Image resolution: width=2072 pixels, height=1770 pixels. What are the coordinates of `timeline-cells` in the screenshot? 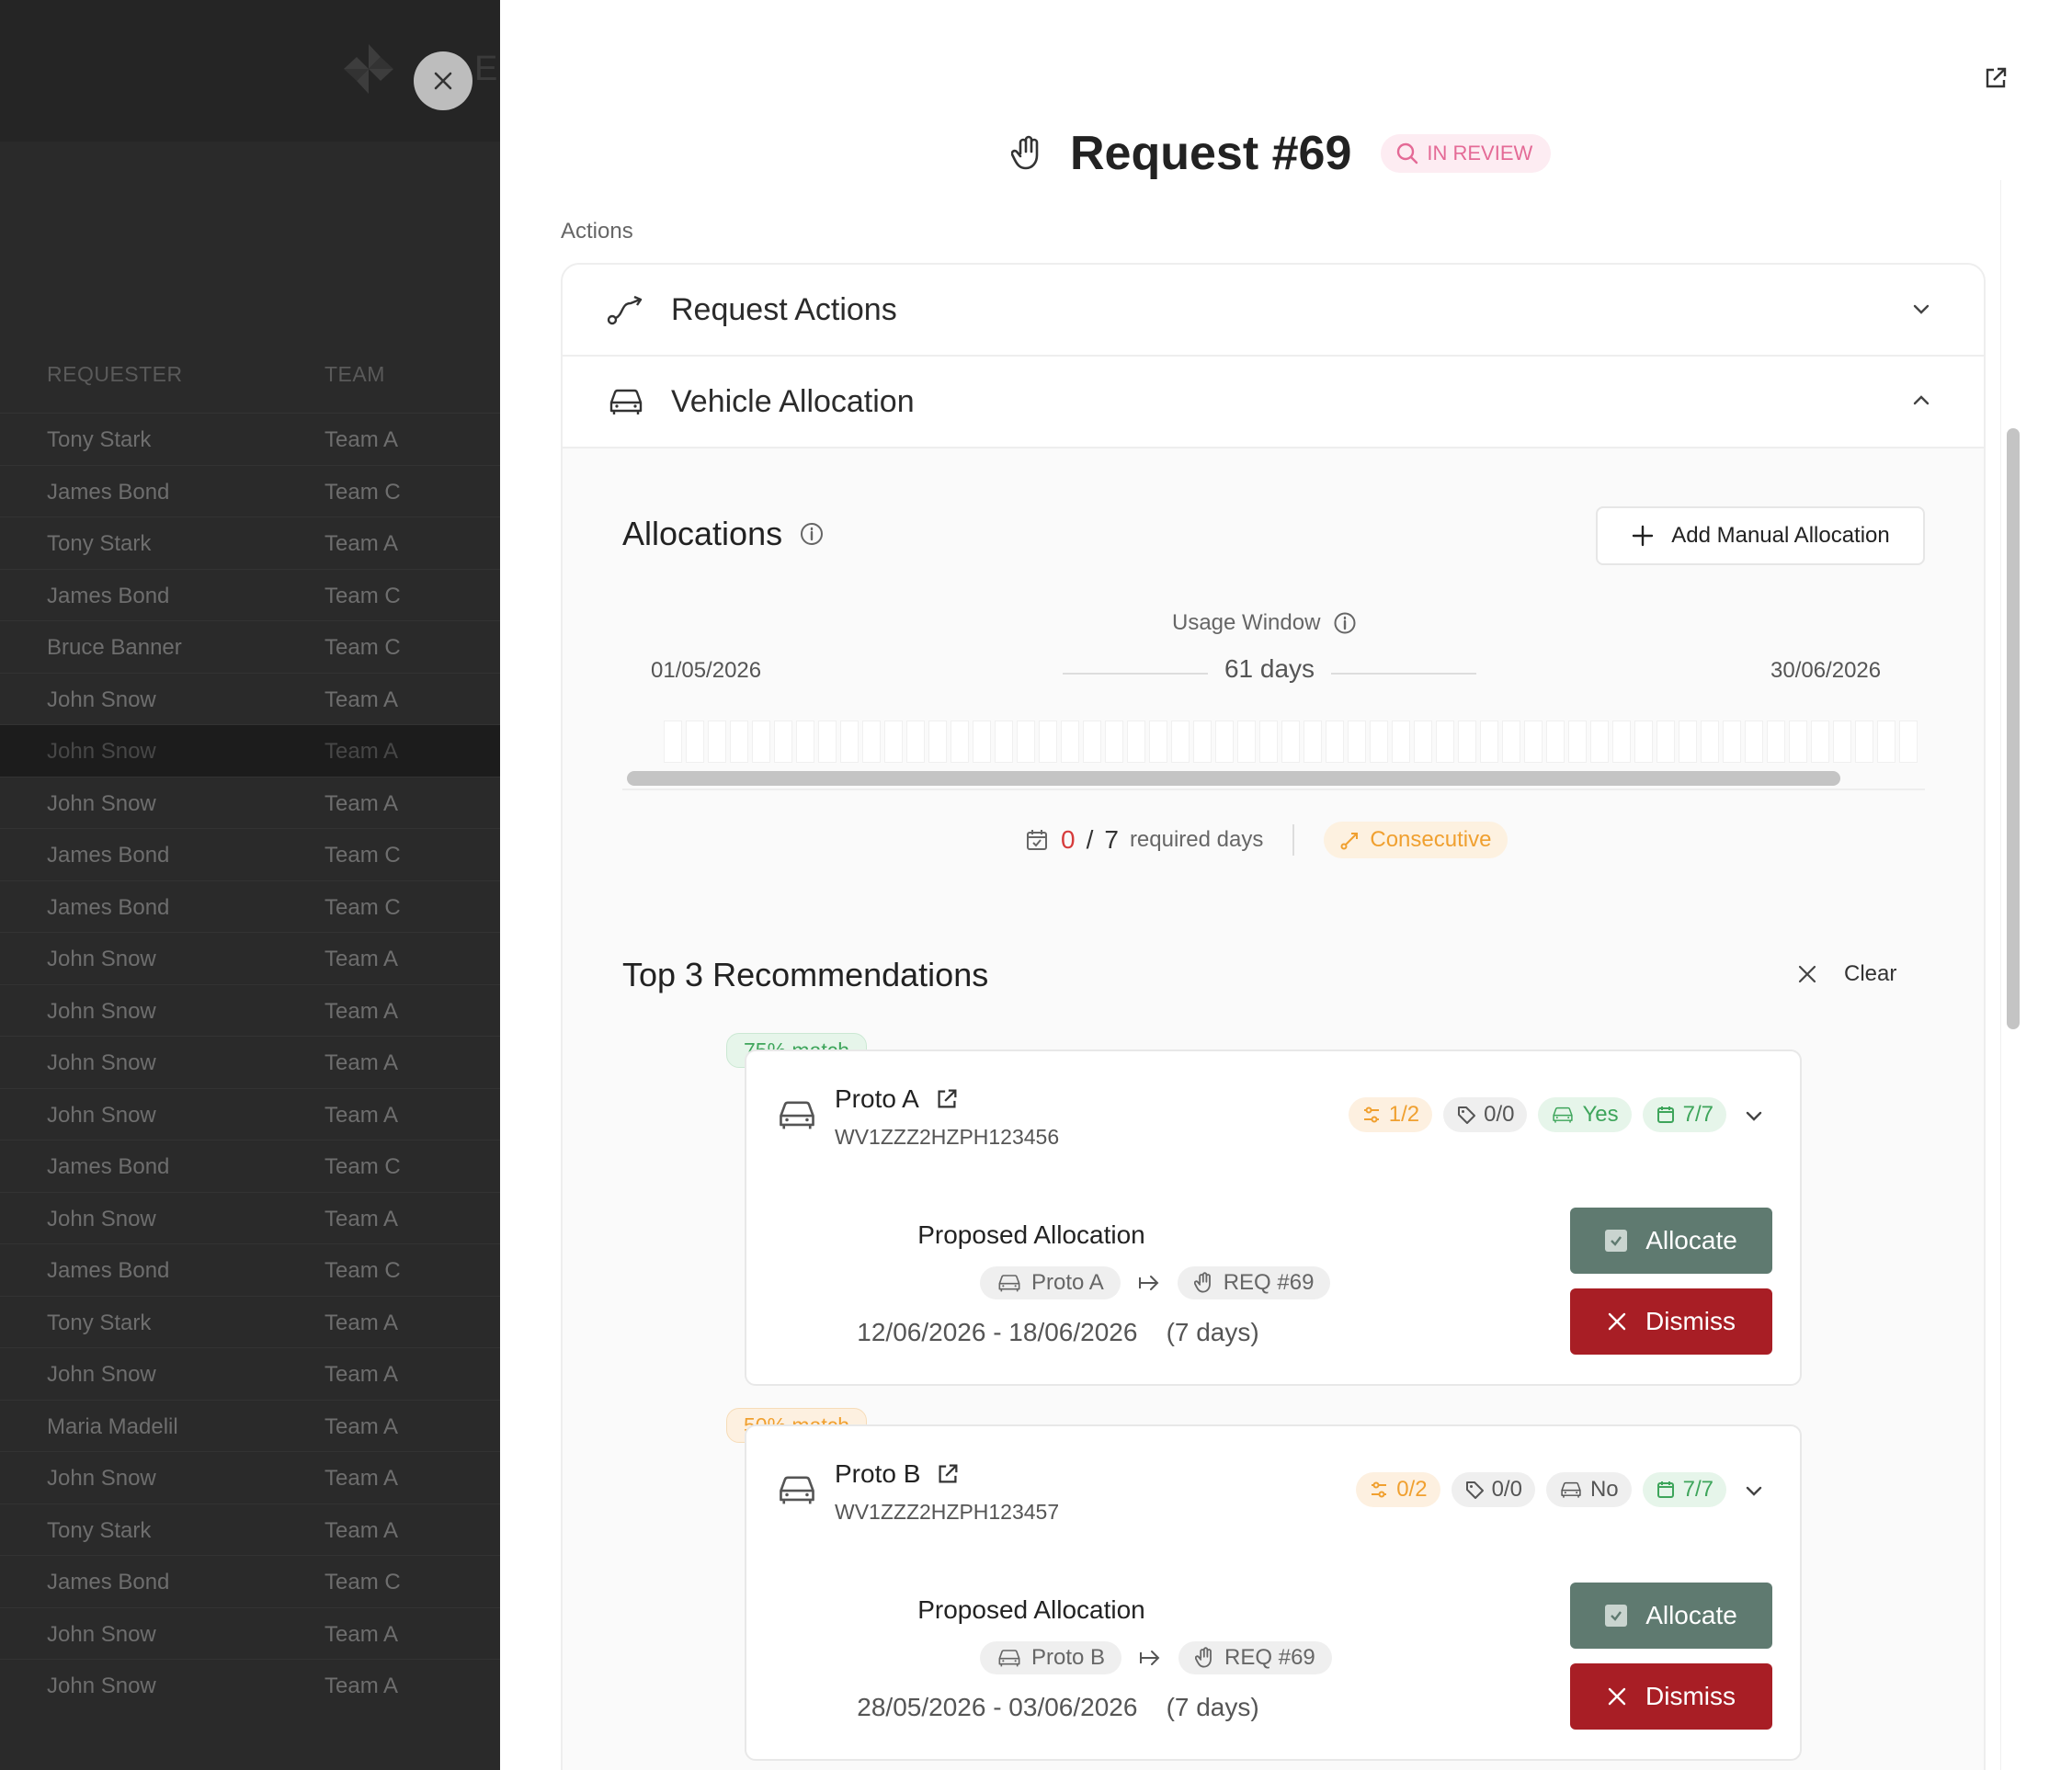 It's located at (1291, 741).